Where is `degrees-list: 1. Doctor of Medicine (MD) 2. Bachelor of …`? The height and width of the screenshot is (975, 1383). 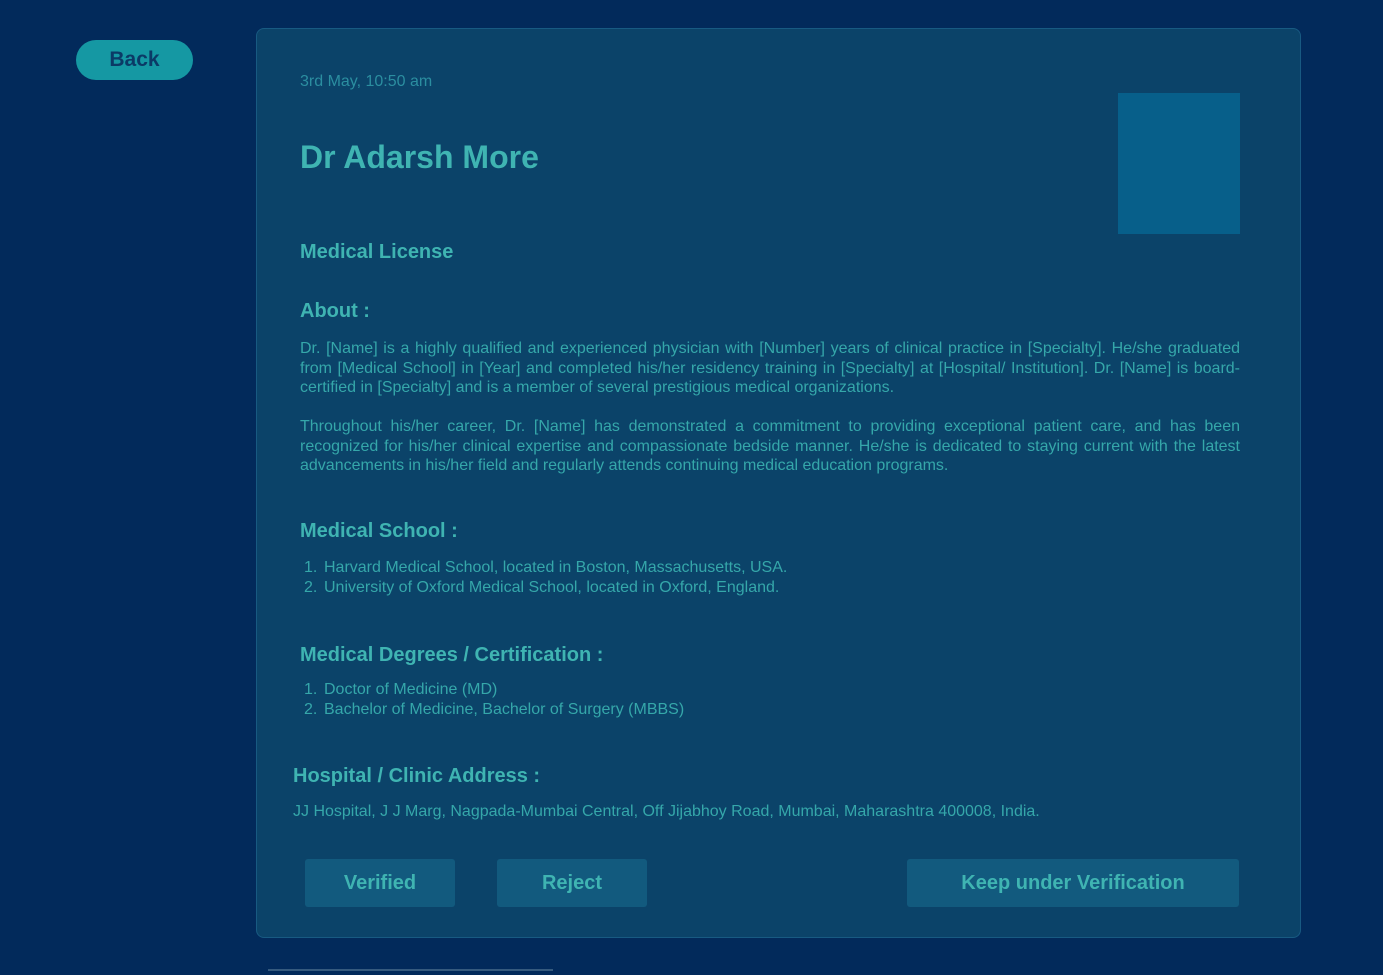 degrees-list: 1. Doctor of Medicine (MD) 2. Bachelor of … is located at coordinates (494, 700).